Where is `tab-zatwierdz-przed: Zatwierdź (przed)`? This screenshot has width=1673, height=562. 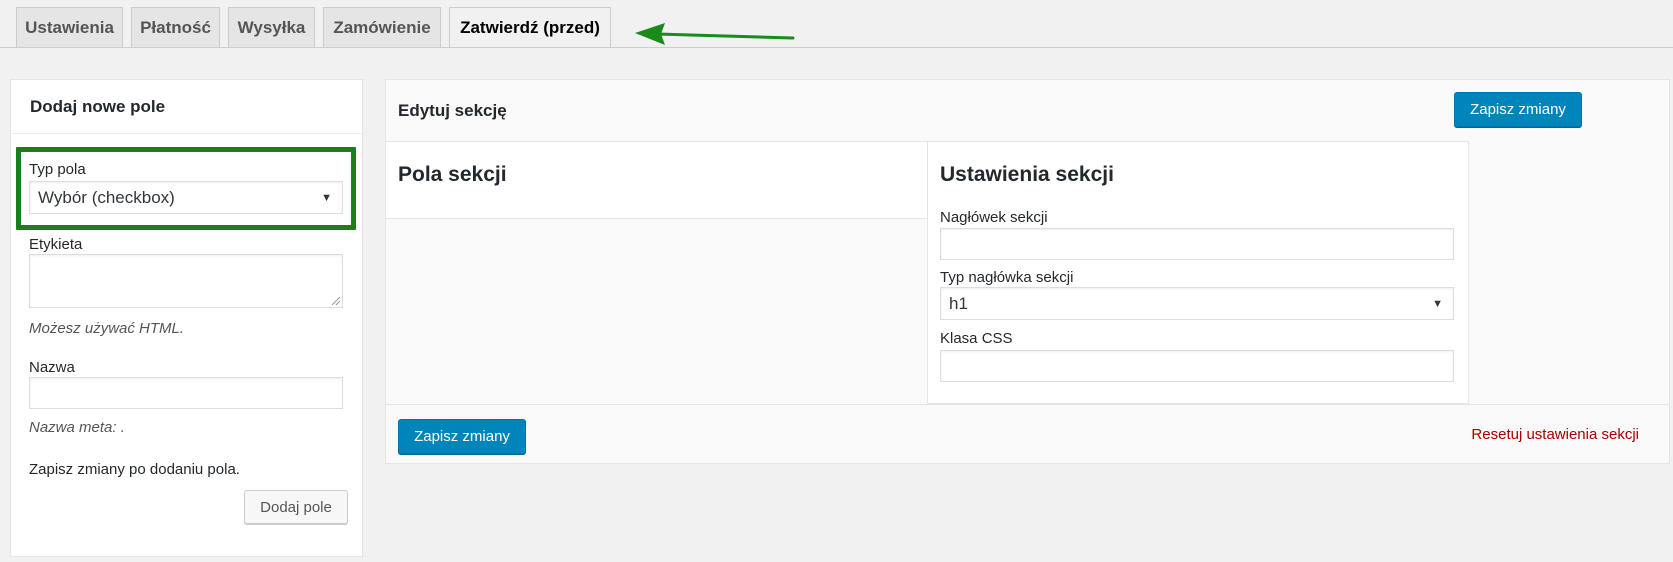
tab-zatwierdz-przed: Zatwierdź (przed) is located at coordinates (530, 27).